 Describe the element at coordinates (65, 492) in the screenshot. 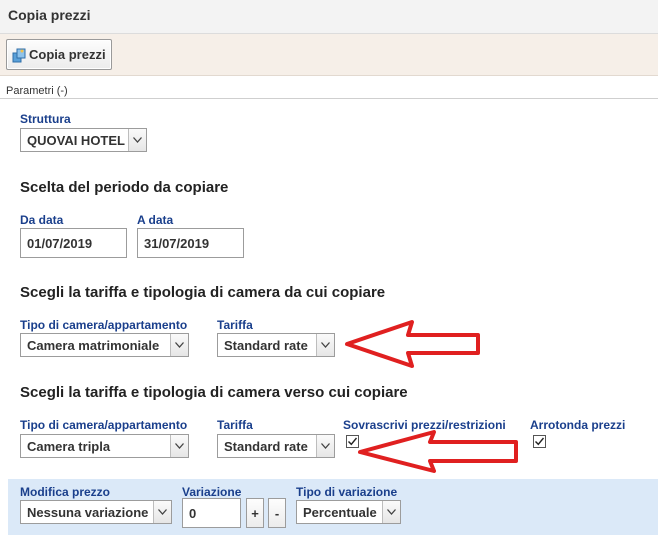

I see `modify-price-label: Modifica prezzo` at that location.